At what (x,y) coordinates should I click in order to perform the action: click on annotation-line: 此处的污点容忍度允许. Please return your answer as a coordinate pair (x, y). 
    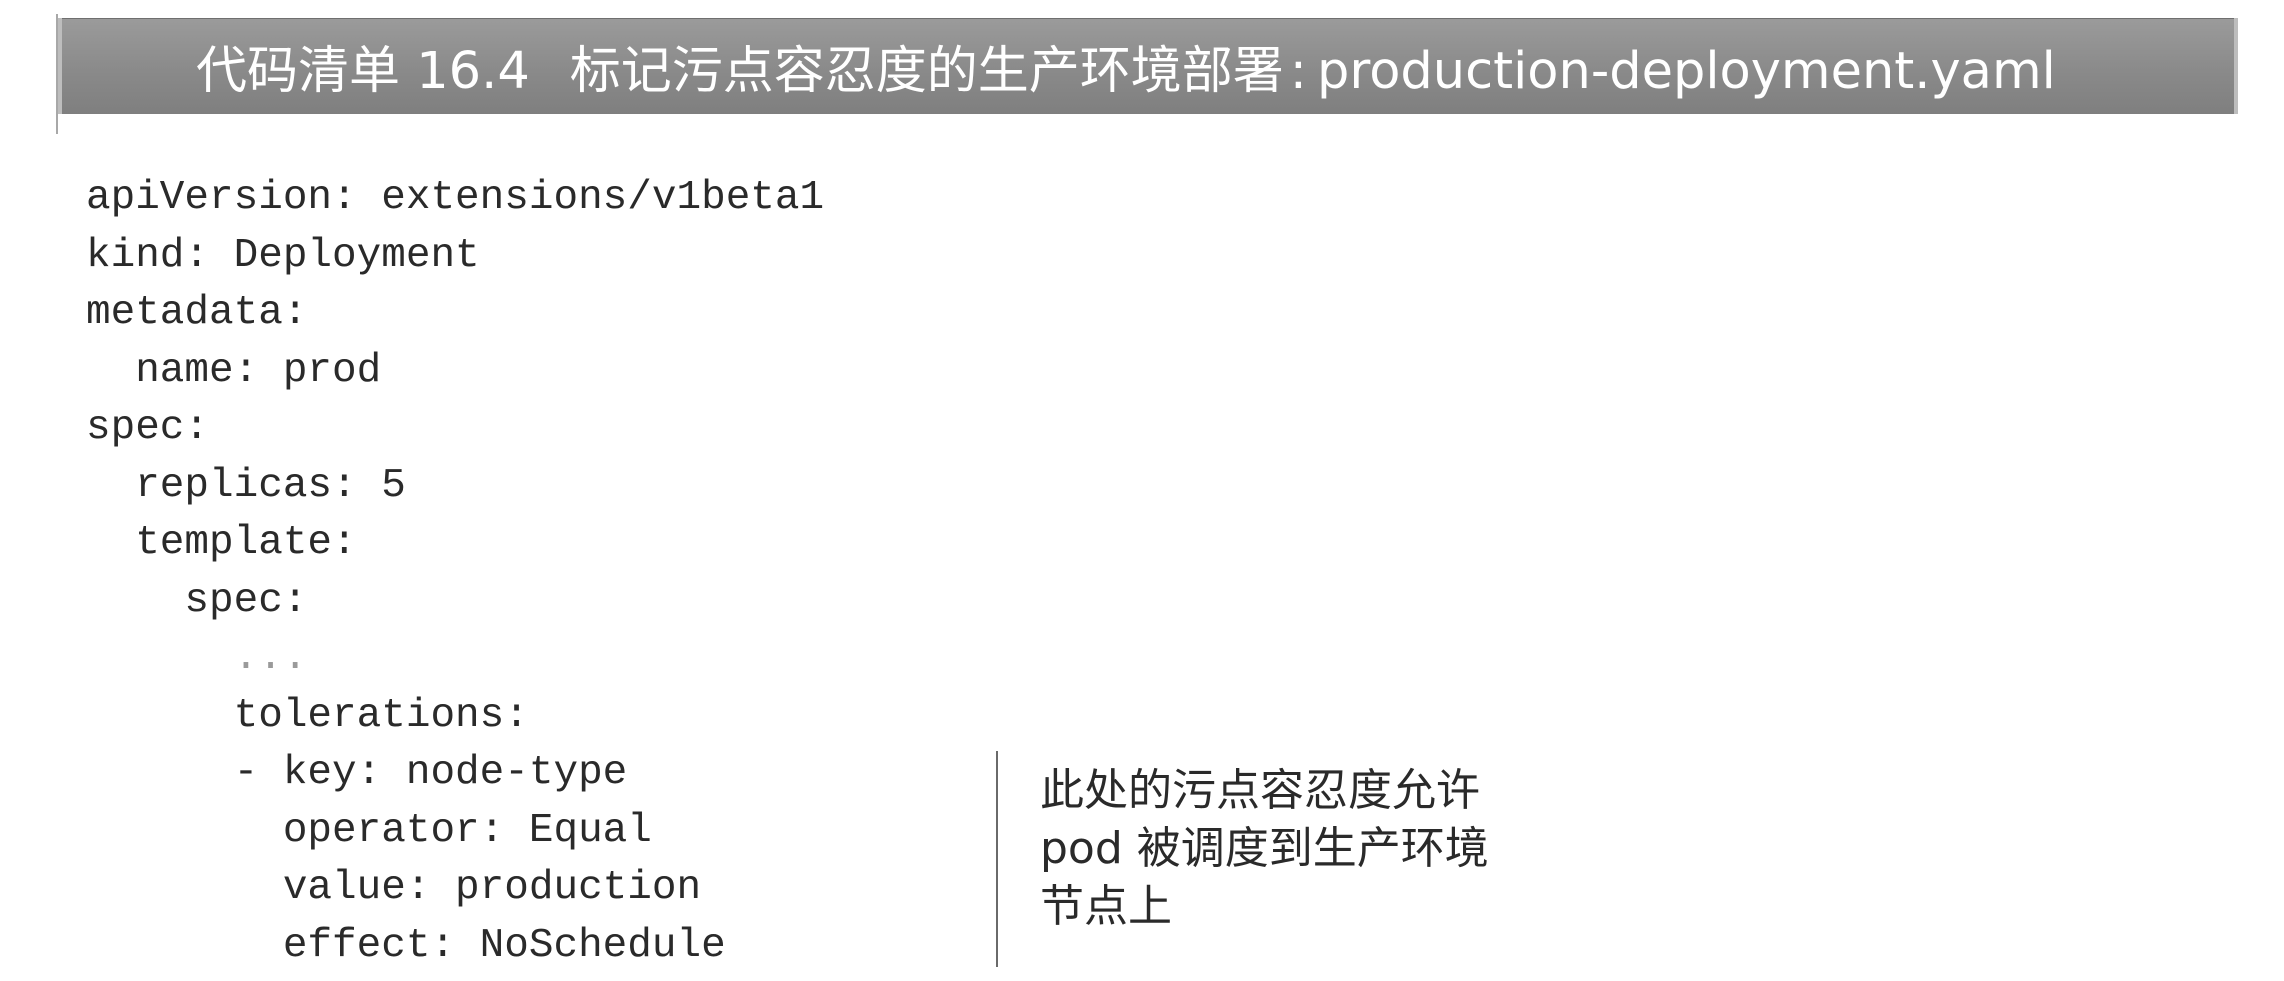
    Looking at the image, I should click on (1260, 790).